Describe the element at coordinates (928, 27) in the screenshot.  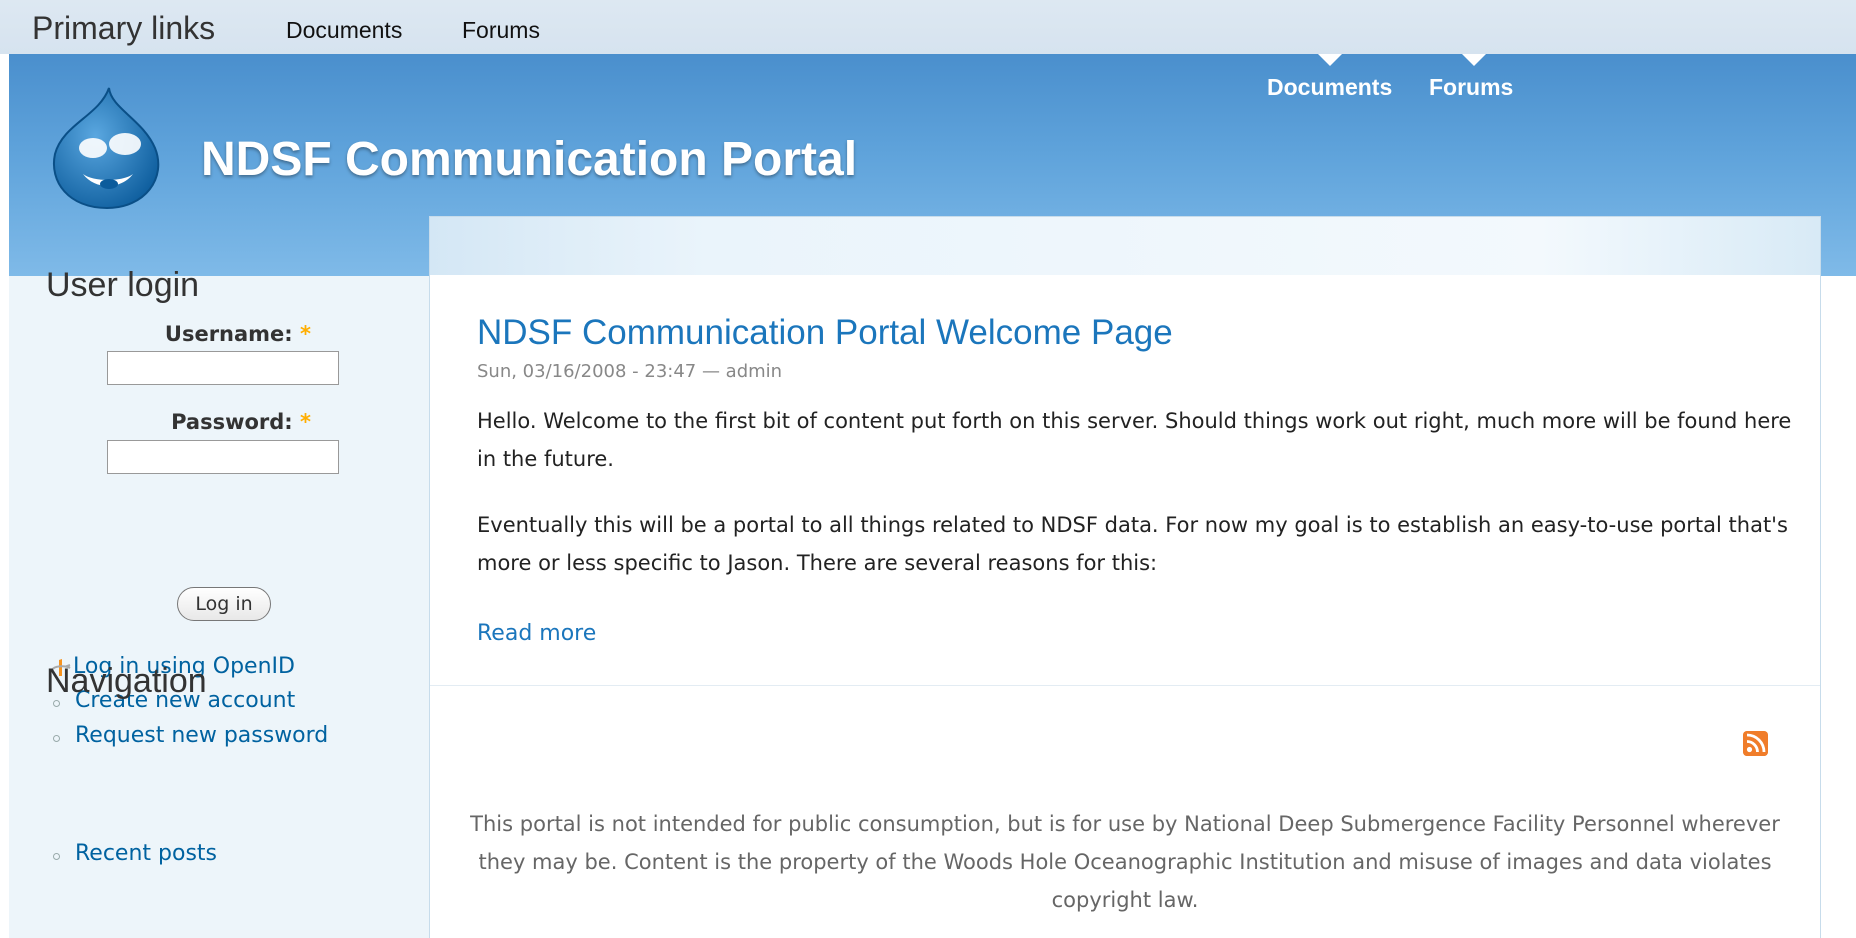
I see `primary-links-bar: Primary links Documents Forums` at that location.